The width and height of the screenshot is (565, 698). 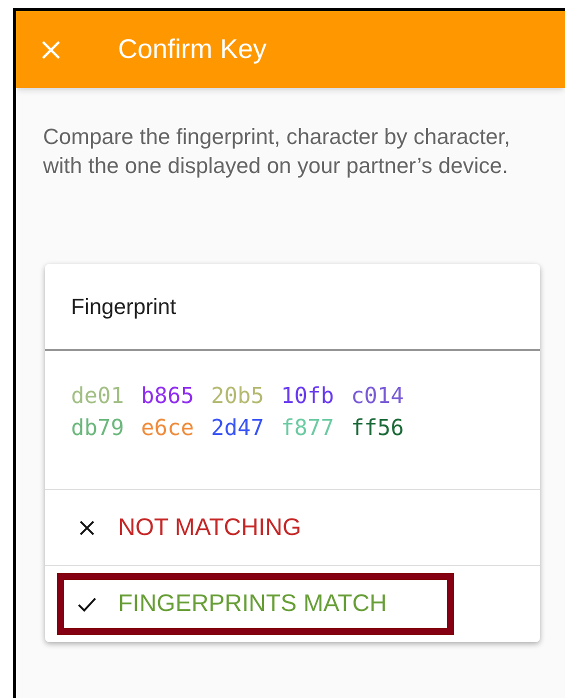 What do you see at coordinates (237, 397) in the screenshot?
I see `fingerprint-group: 20b5` at bounding box center [237, 397].